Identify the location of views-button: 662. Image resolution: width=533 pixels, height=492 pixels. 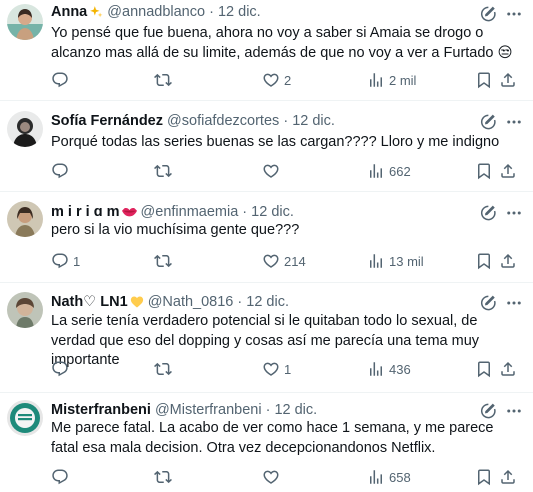
(389, 171).